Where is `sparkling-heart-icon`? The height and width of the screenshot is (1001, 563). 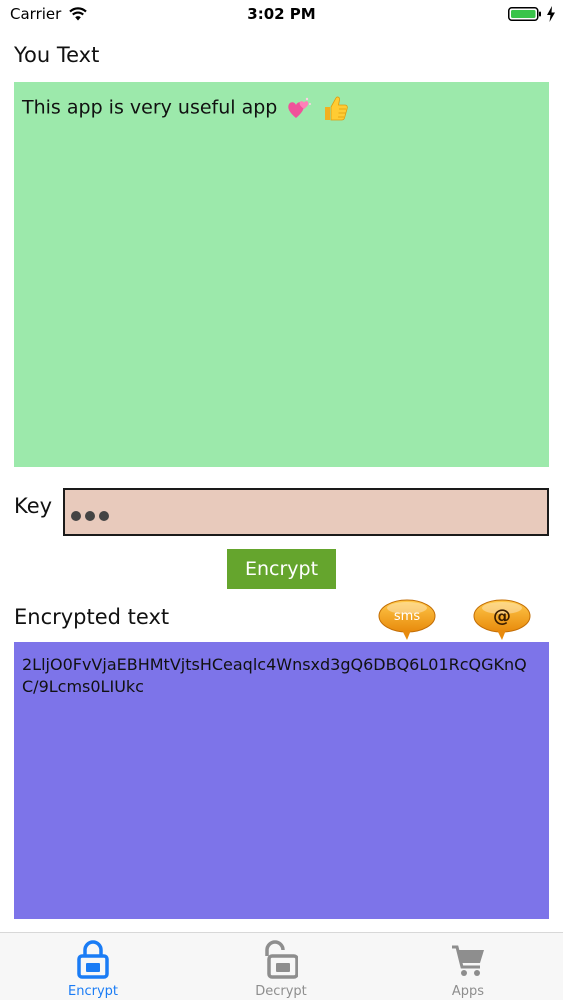
sparkling-heart-icon is located at coordinates (300, 107).